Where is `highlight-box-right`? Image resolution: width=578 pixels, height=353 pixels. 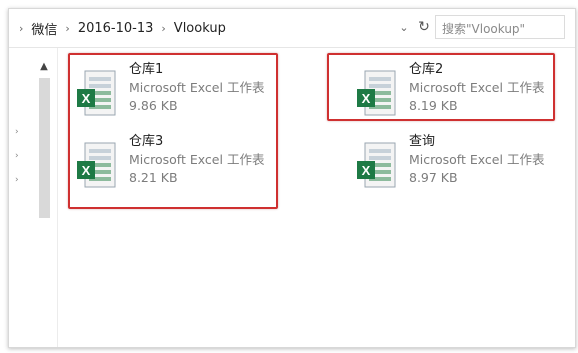 highlight-box-right is located at coordinates (441, 87).